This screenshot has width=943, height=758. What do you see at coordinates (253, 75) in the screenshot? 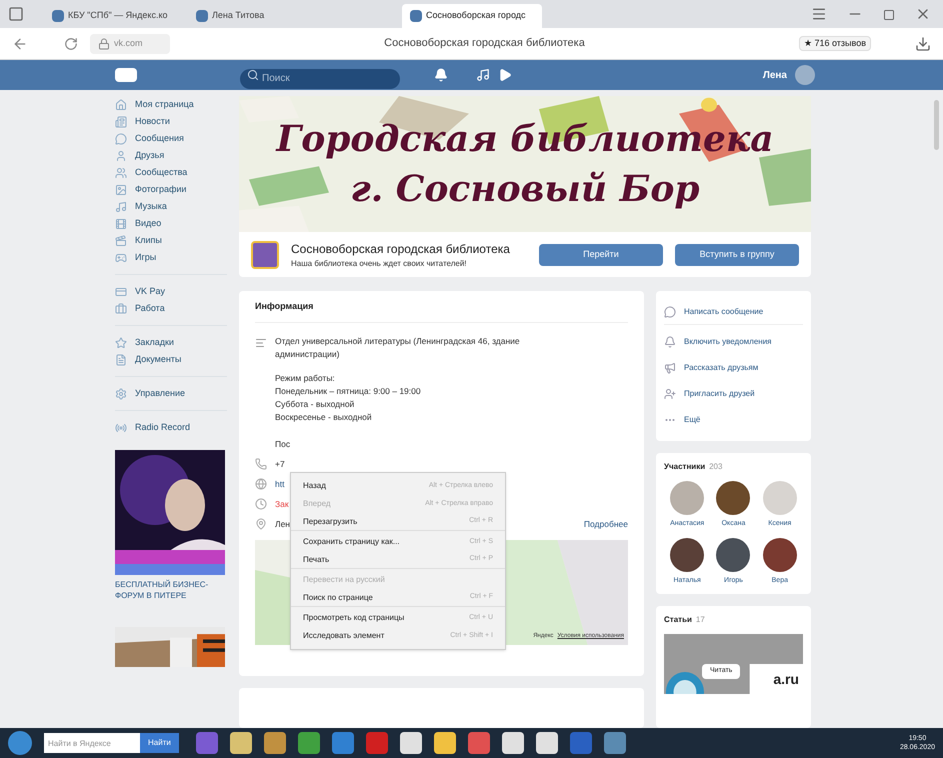
I see `search-icon` at bounding box center [253, 75].